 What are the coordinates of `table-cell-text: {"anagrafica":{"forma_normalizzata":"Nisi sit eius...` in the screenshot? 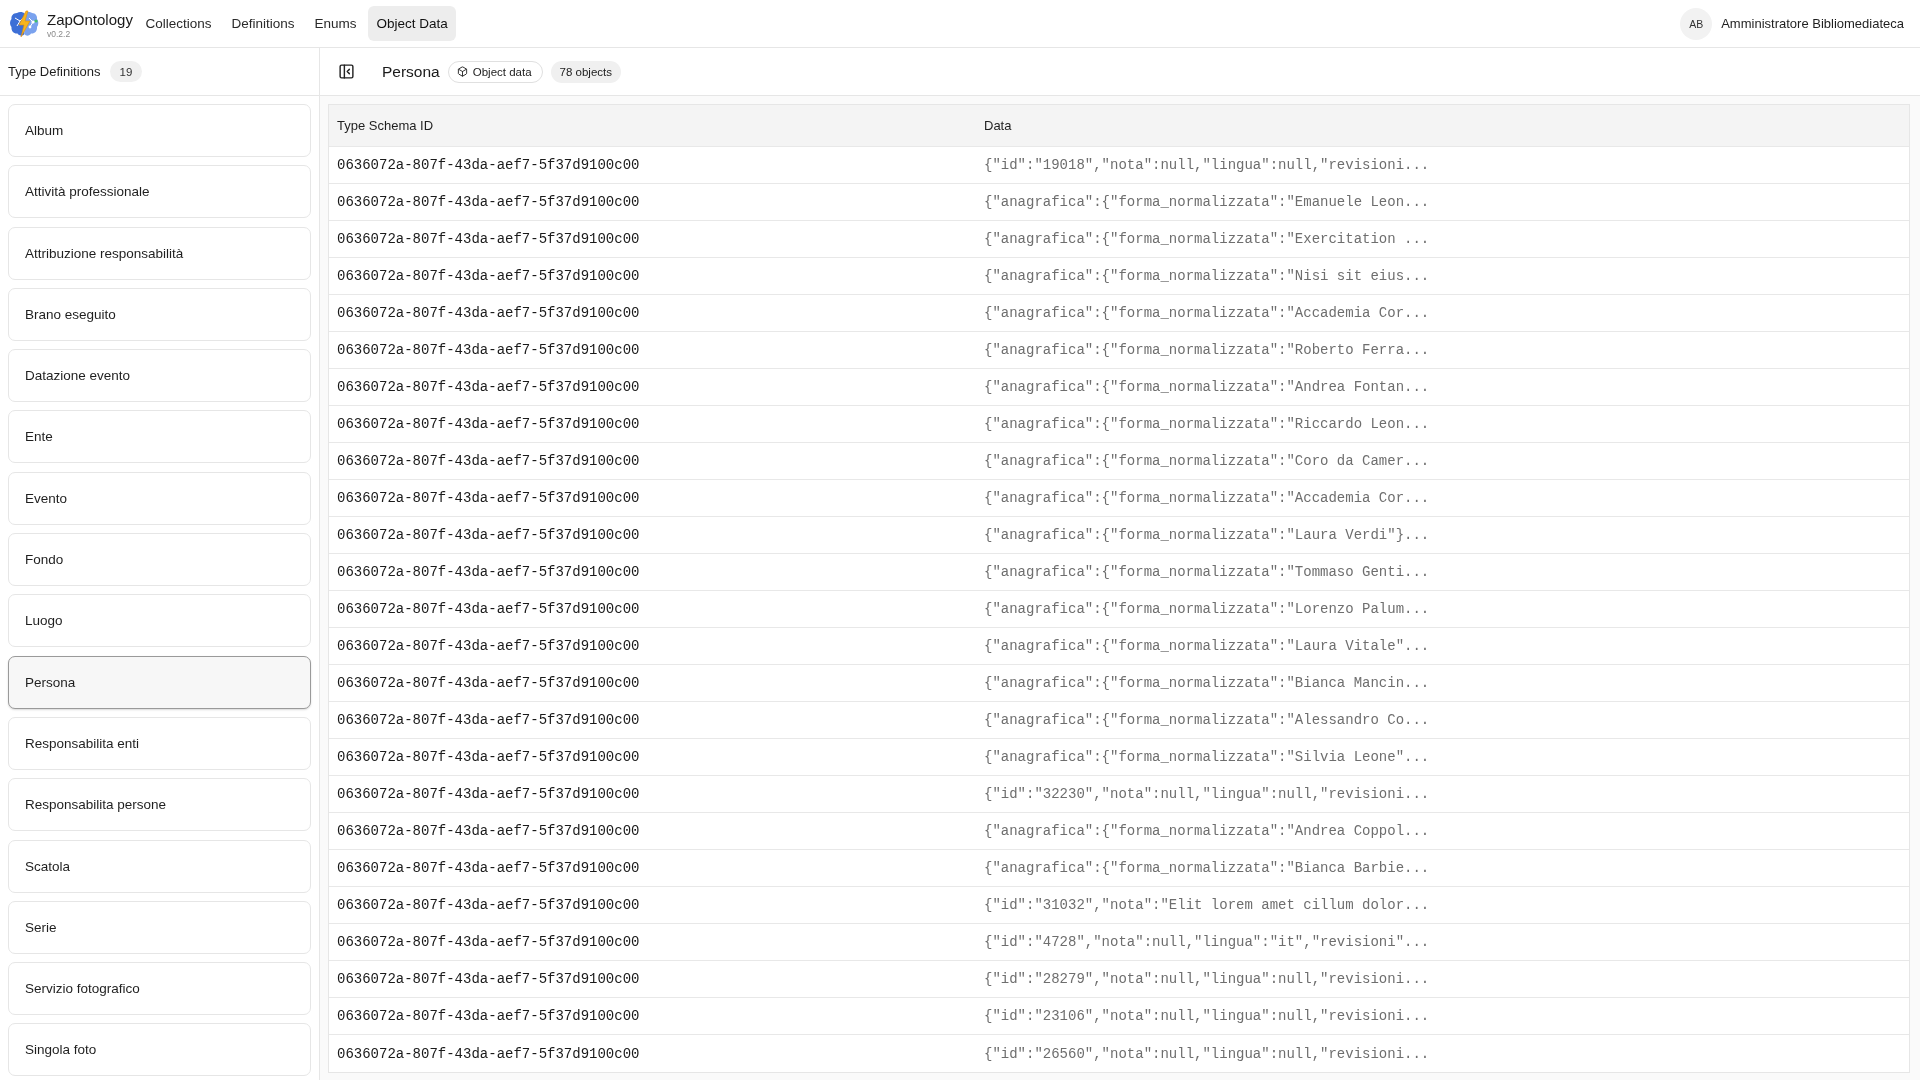 It's located at (1207, 276).